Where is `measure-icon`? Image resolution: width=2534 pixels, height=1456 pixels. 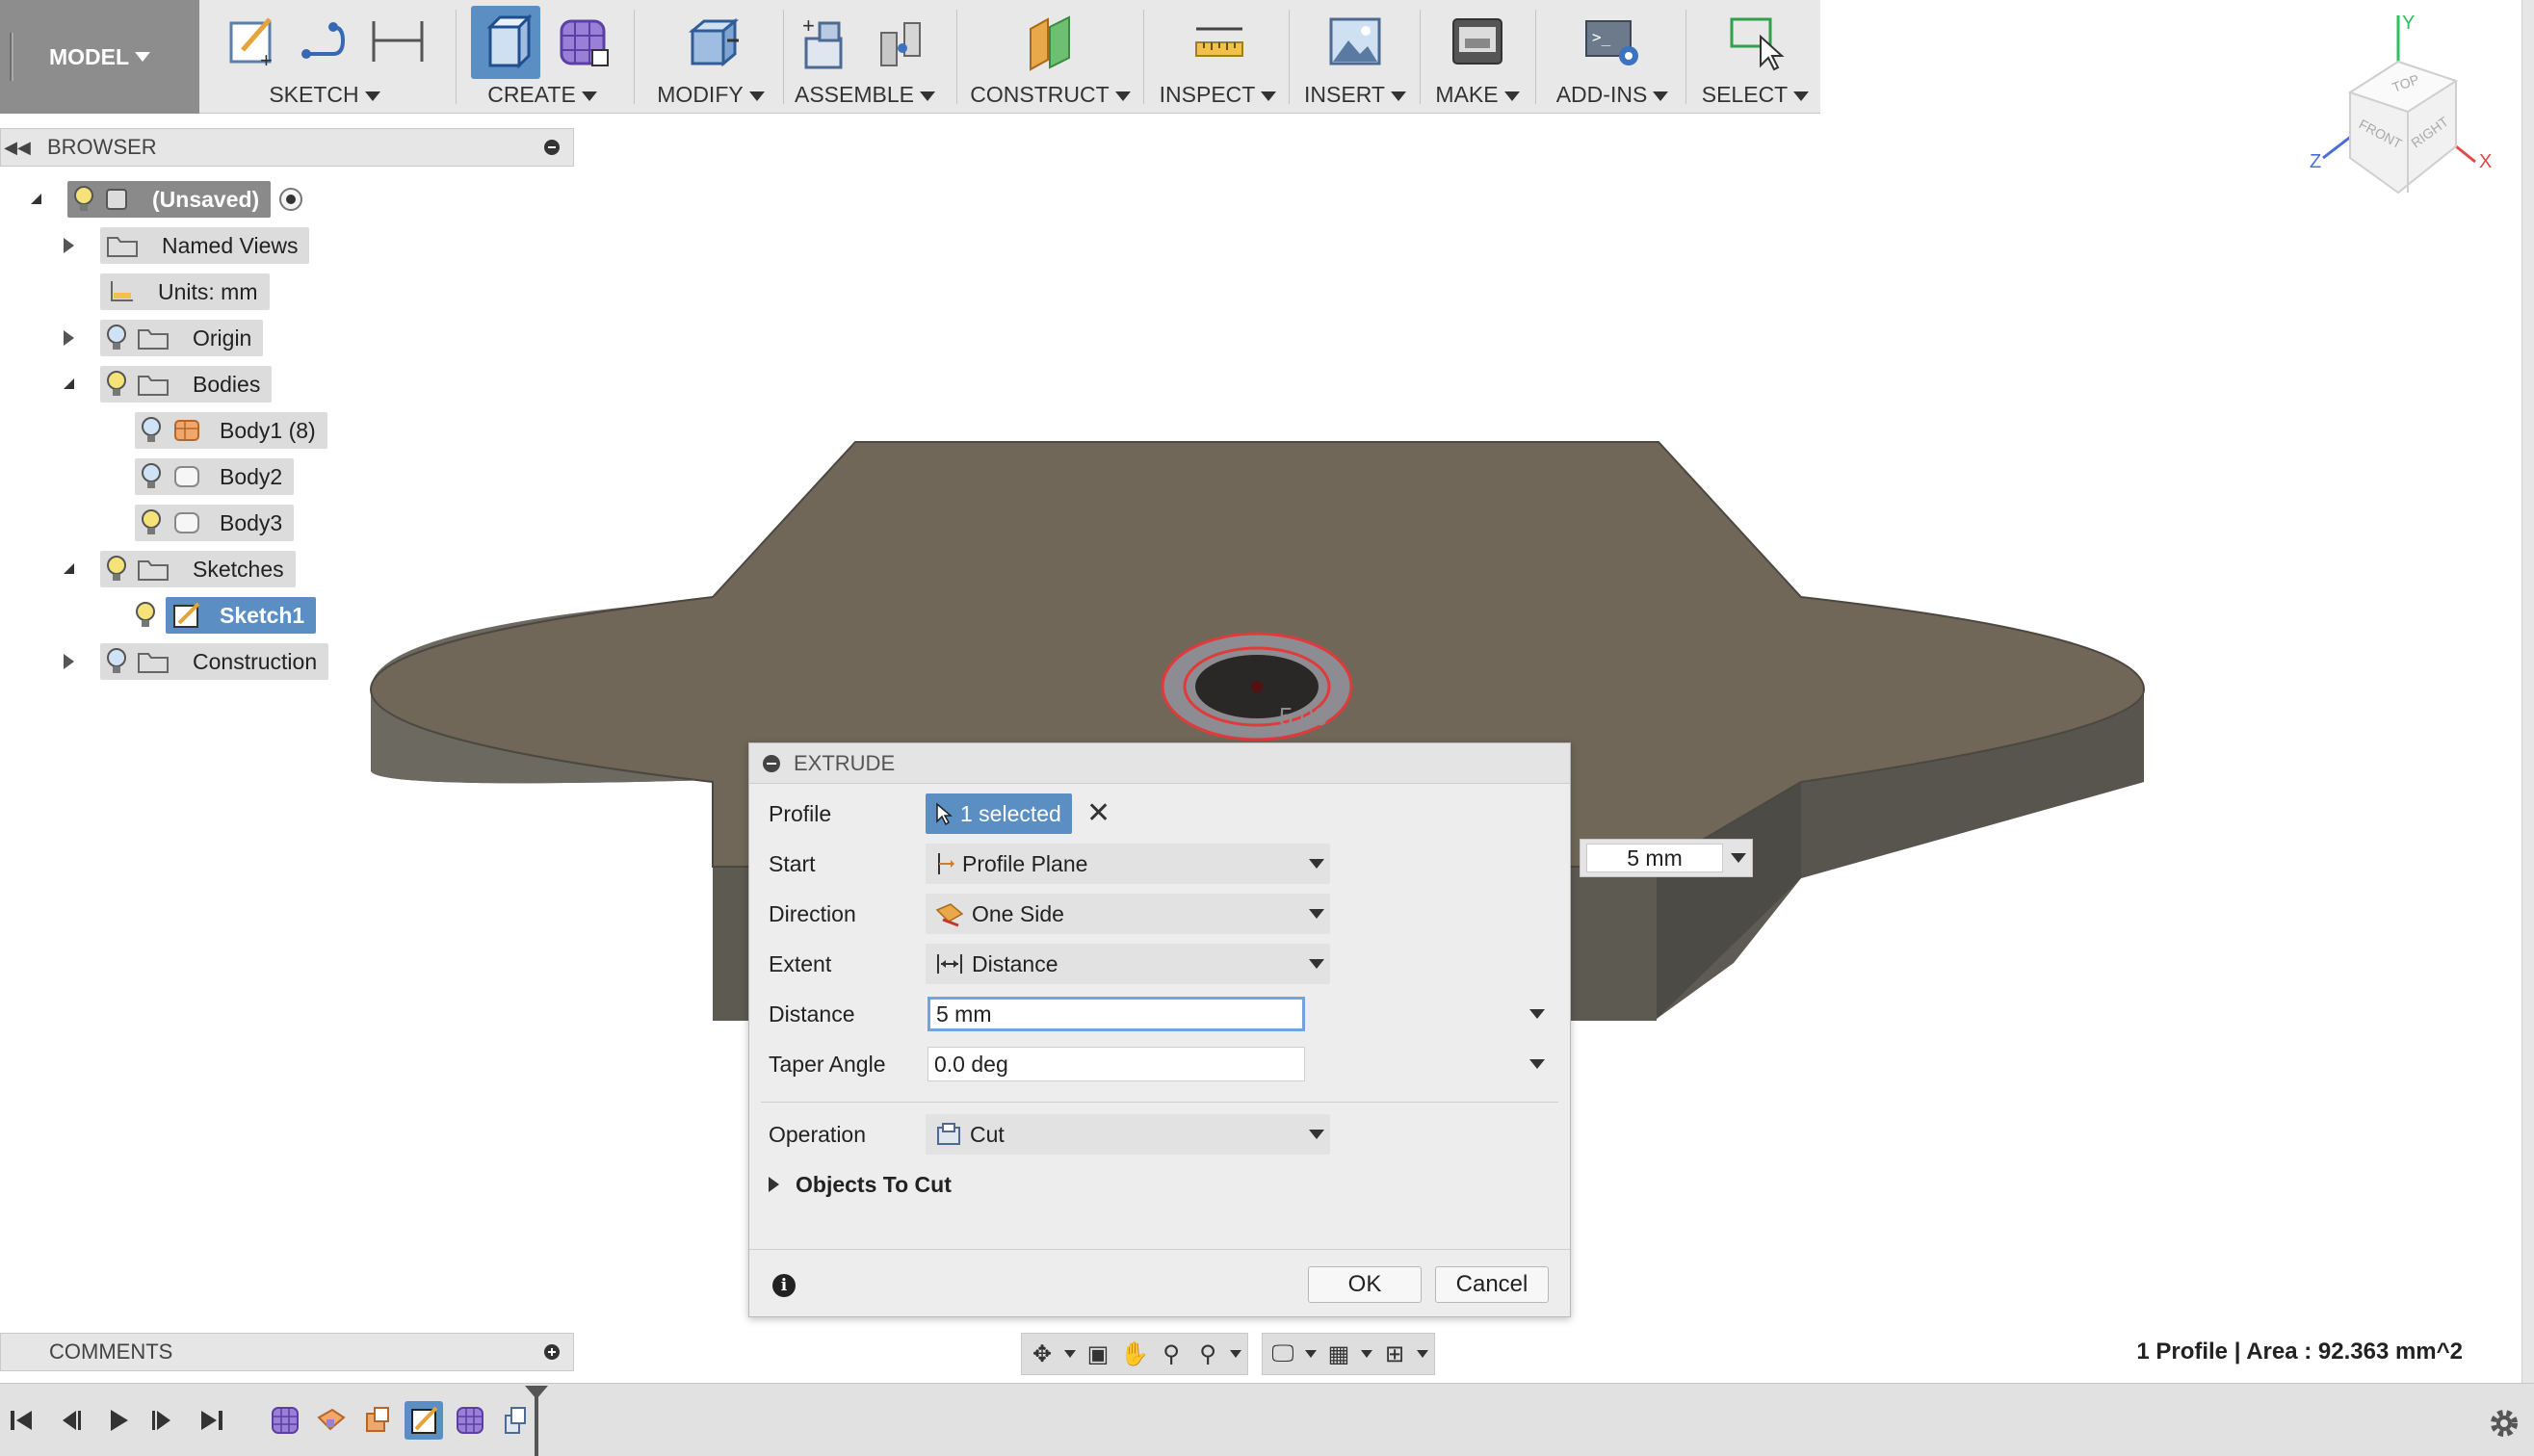 measure-icon is located at coordinates (1218, 41).